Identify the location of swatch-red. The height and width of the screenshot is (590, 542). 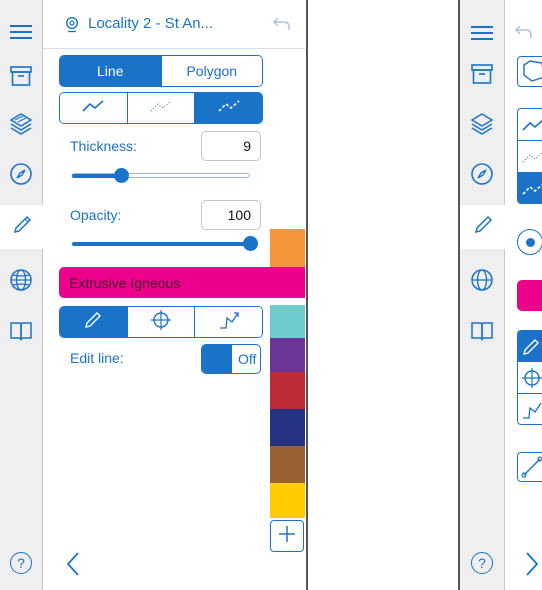
(287, 390).